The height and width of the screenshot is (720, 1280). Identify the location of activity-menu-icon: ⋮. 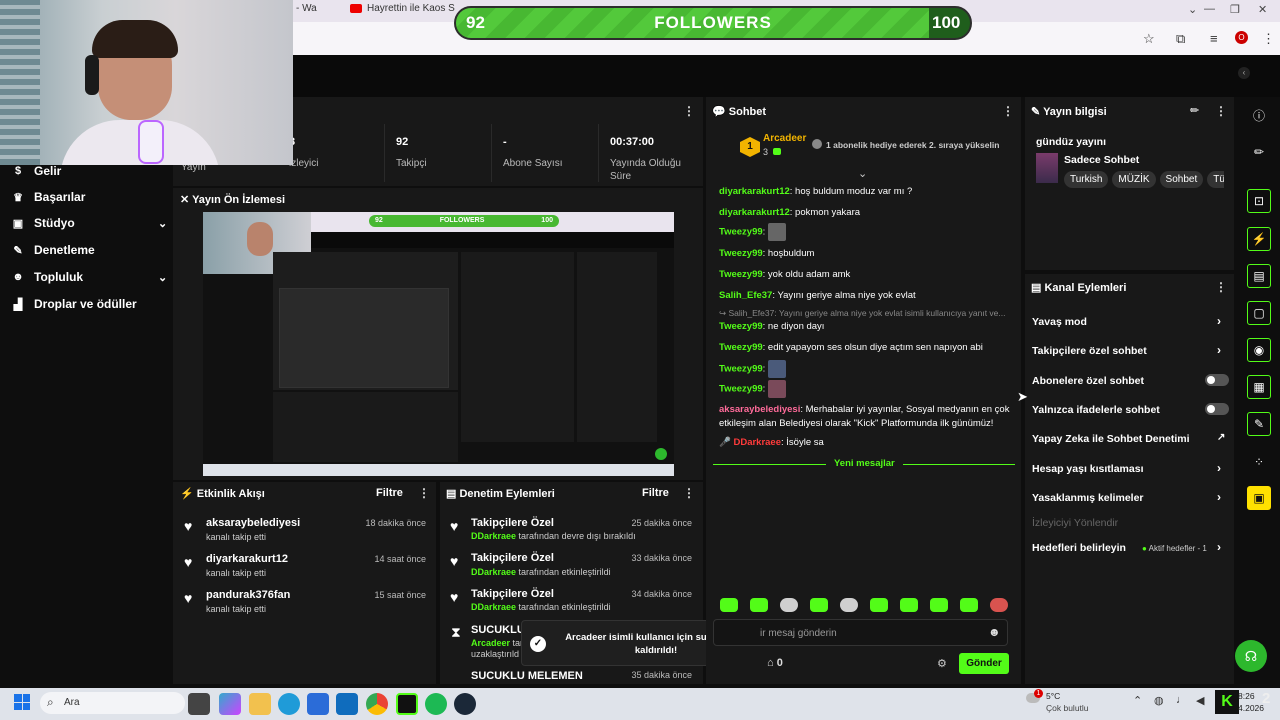
(424, 493).